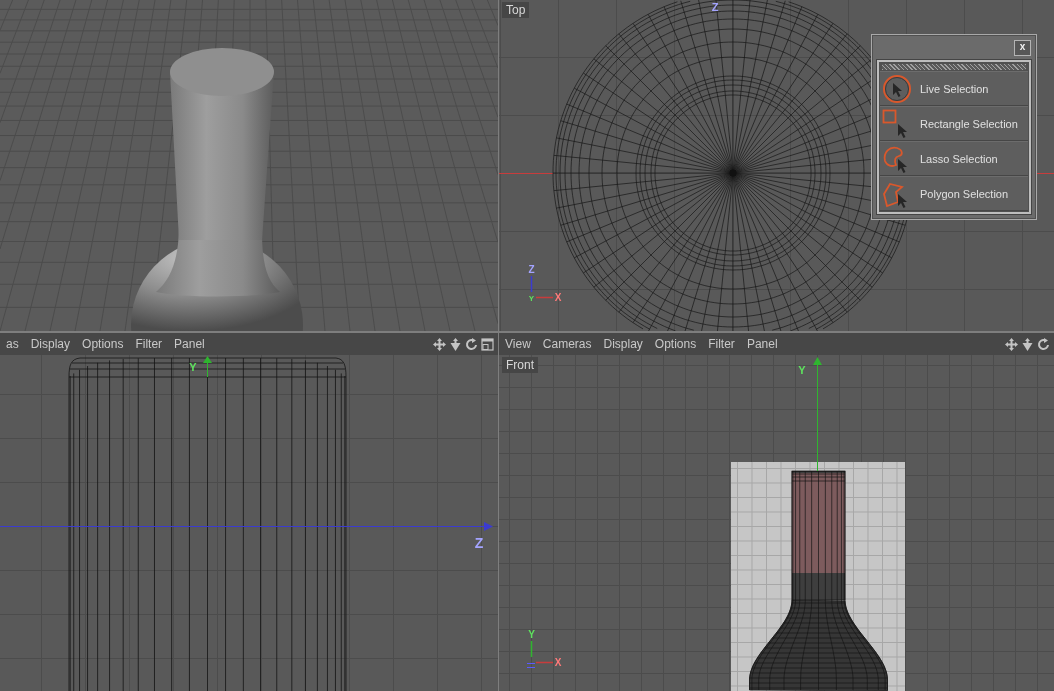 The height and width of the screenshot is (691, 1054). Describe the element at coordinates (12, 344) in the screenshot. I see `menu-item: as` at that location.